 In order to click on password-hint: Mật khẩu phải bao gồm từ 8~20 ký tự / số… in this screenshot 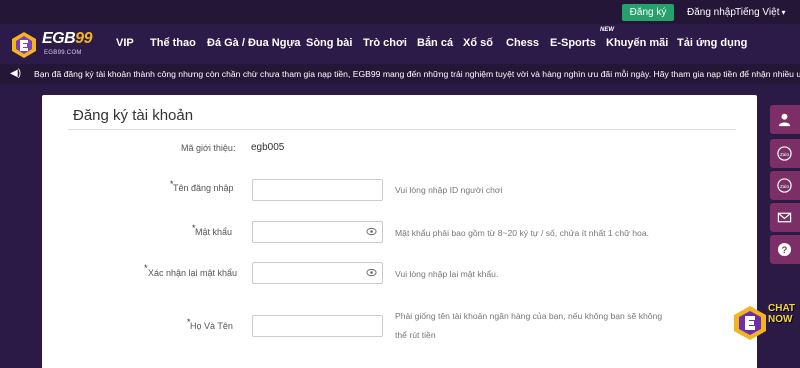, I will do `click(522, 233)`.